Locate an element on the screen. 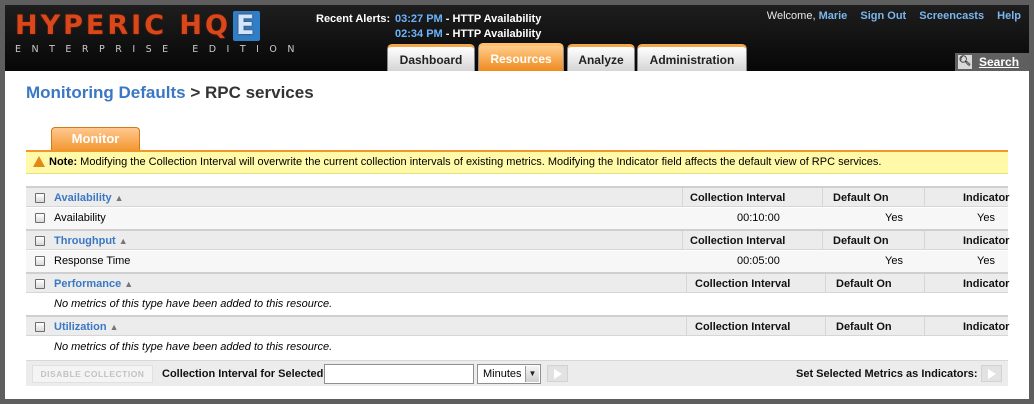 This screenshot has width=1034, height=404. group-name-utilization: Utilization ▲ is located at coordinates (86, 327).